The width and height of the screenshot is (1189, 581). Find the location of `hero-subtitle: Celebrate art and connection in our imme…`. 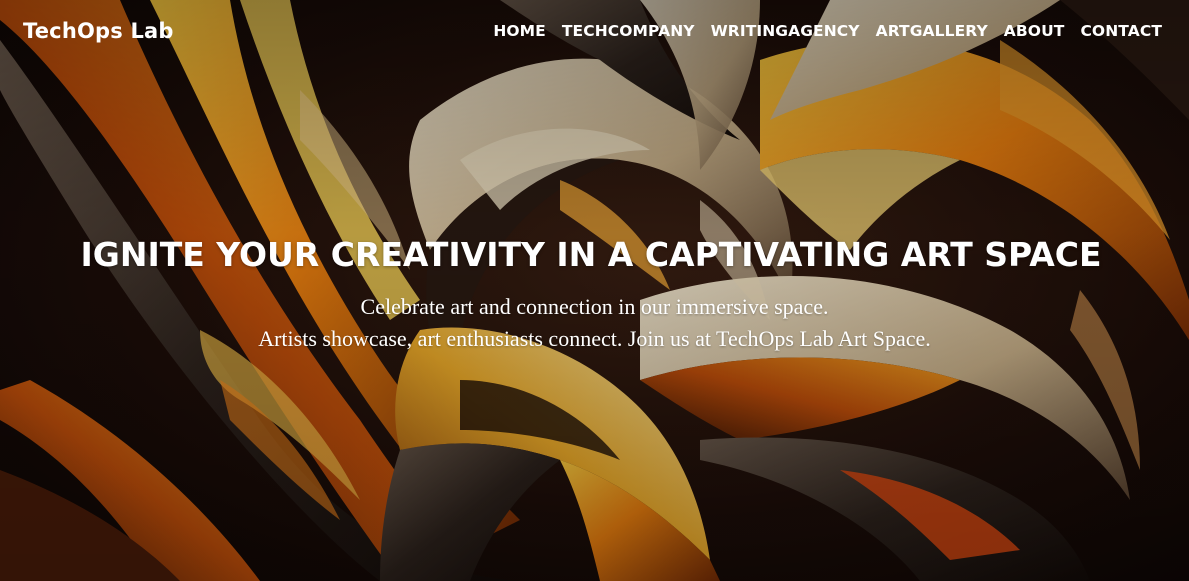

hero-subtitle: Celebrate art and connection in our imme… is located at coordinates (594, 323).